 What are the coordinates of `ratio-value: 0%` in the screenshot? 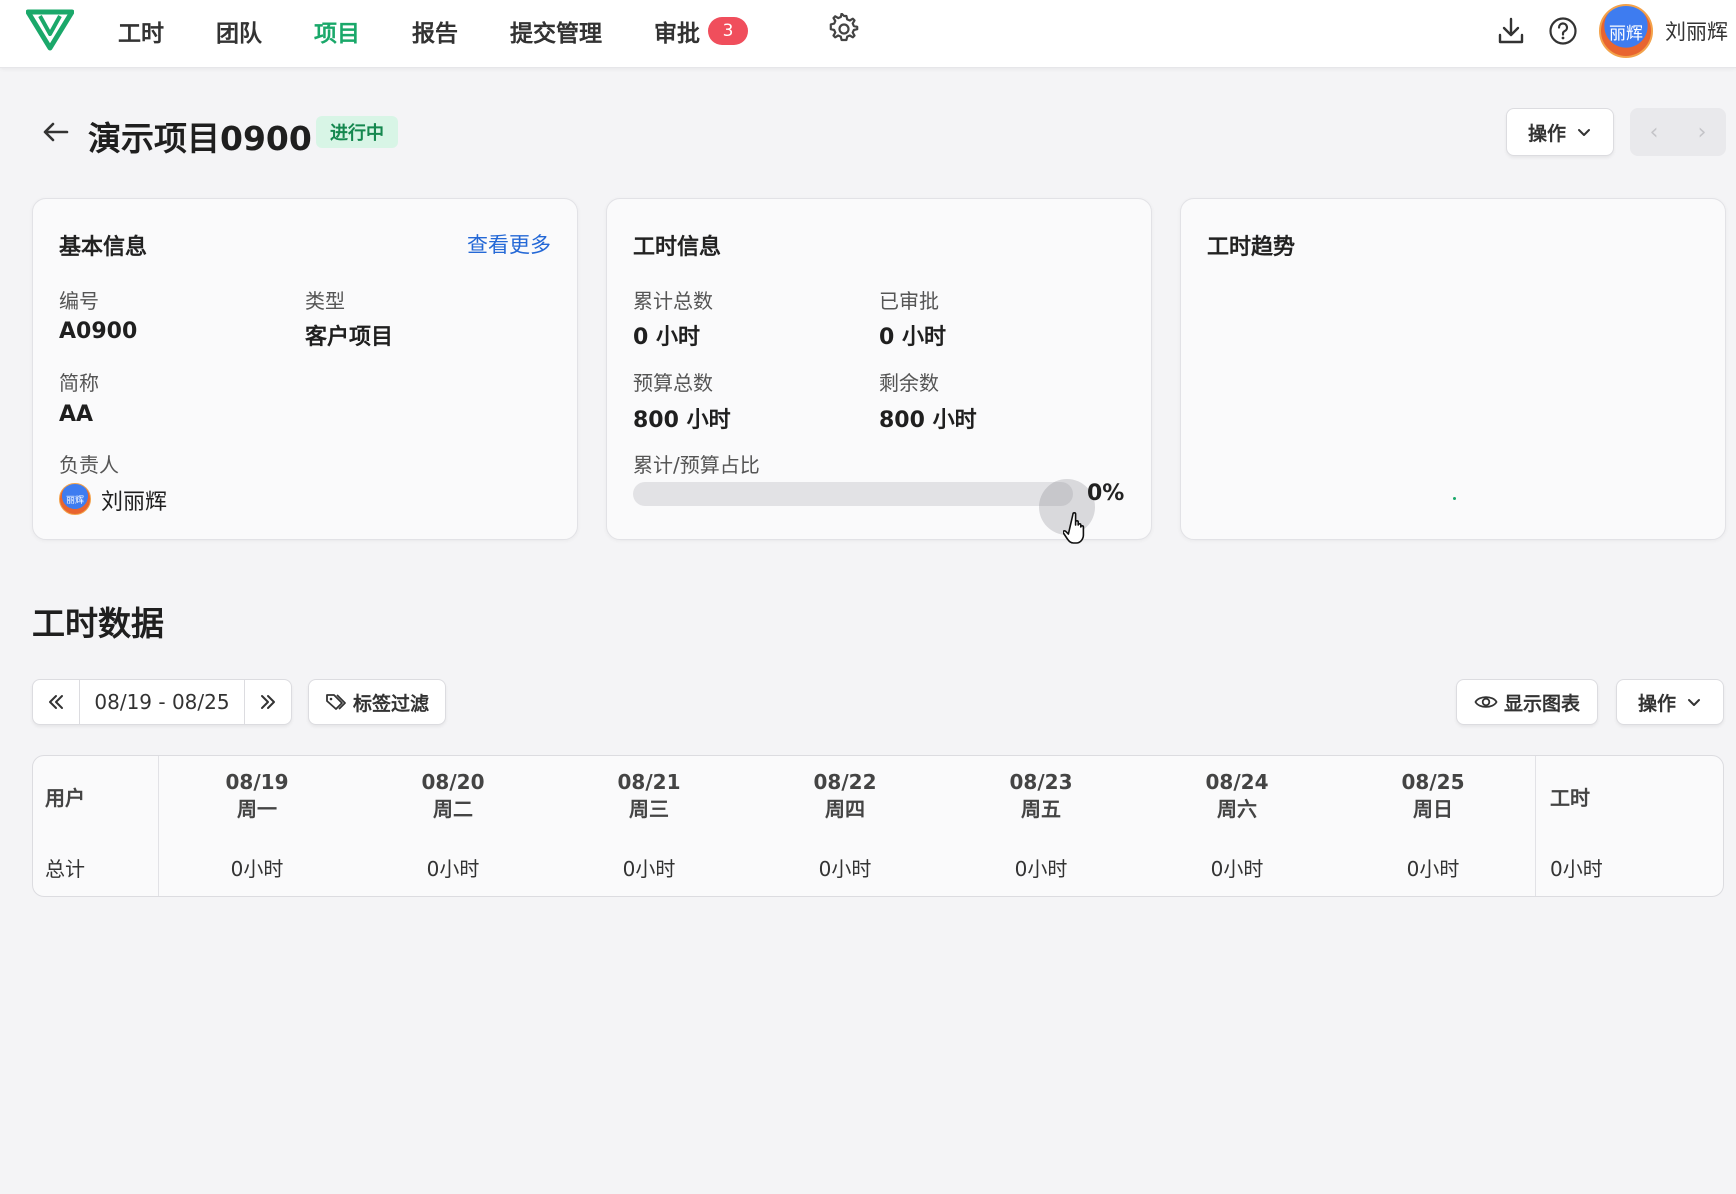 It's located at (1106, 493).